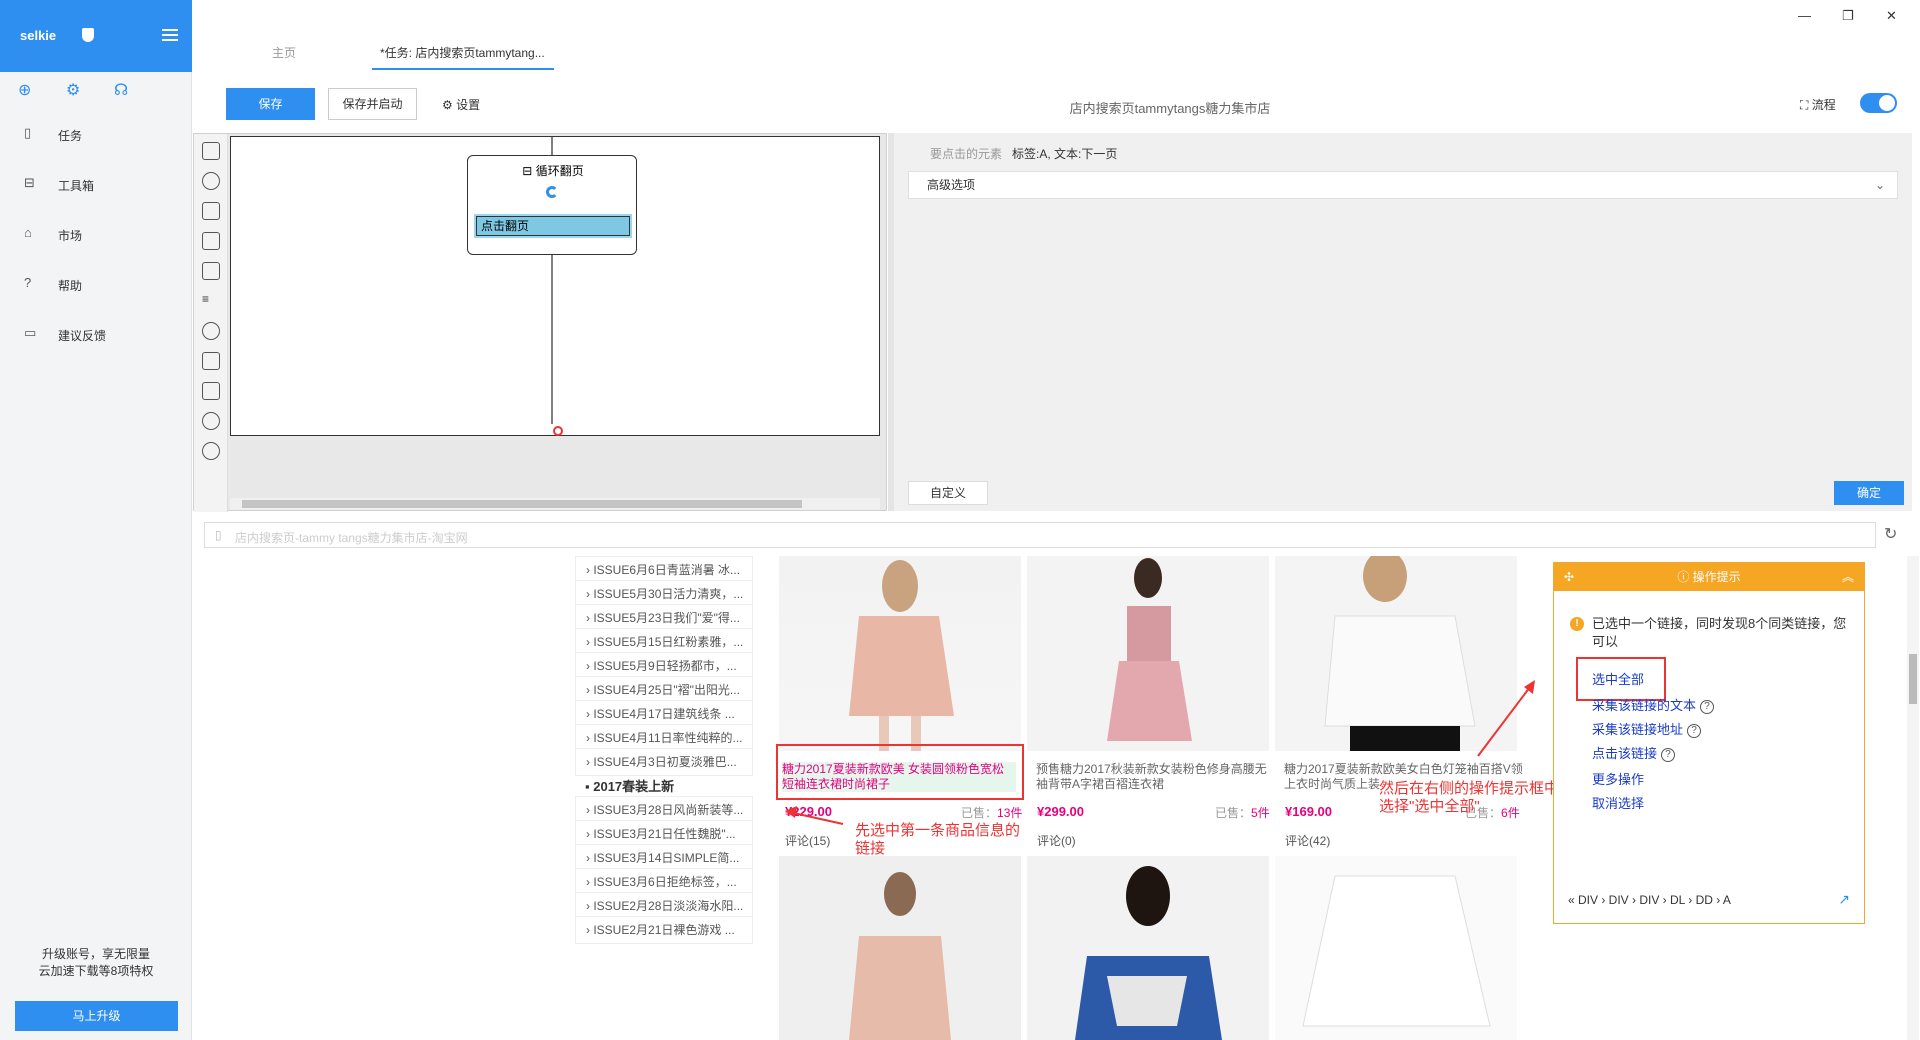  What do you see at coordinates (96, 91) in the screenshot?
I see `sidebar-quick-icons: ⊕ ⚙ ☊` at bounding box center [96, 91].